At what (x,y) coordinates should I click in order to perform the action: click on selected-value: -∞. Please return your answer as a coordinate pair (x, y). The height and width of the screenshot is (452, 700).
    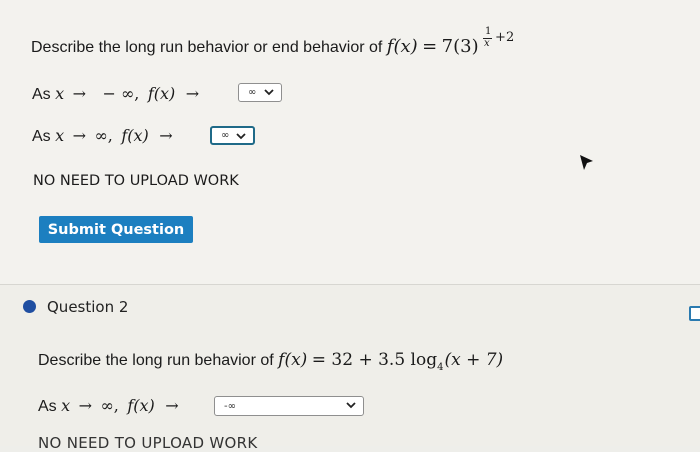
    Looking at the image, I should click on (230, 406).